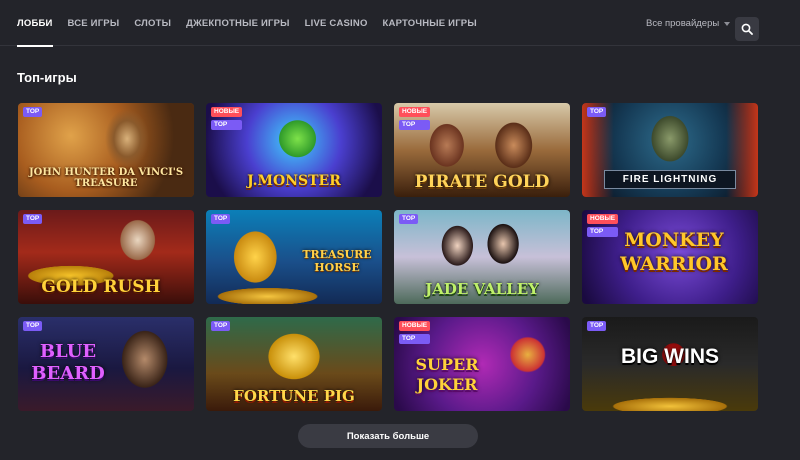 The width and height of the screenshot is (800, 460). What do you see at coordinates (294, 150) in the screenshot?
I see `game-card: НОВЫЕ TOP J.MONSTER` at bounding box center [294, 150].